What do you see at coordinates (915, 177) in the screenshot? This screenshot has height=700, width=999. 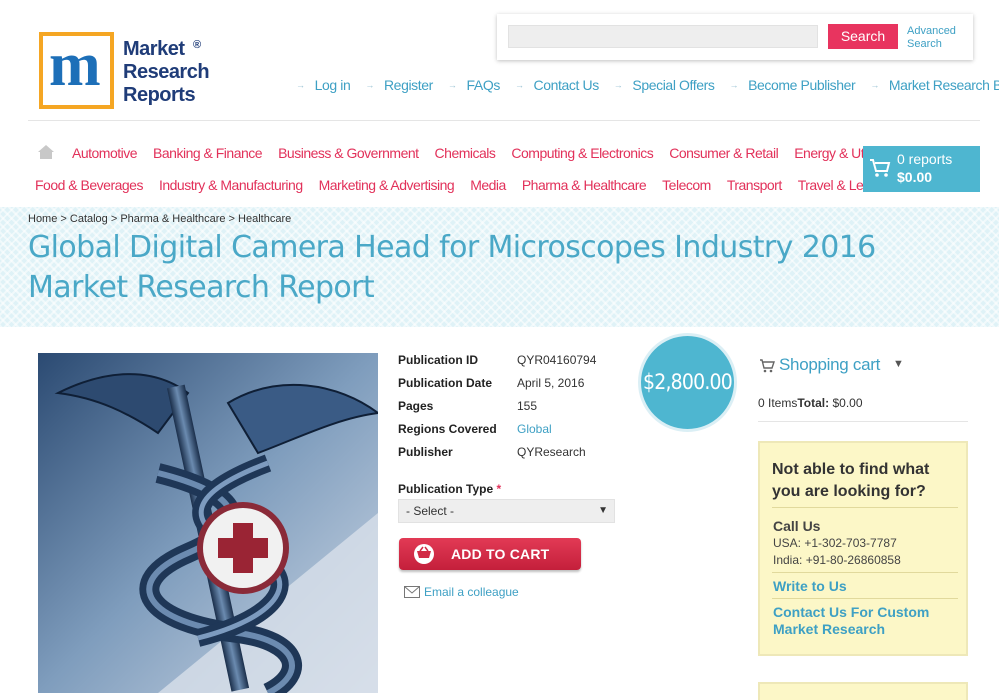 I see `cart-total: $0.00` at bounding box center [915, 177].